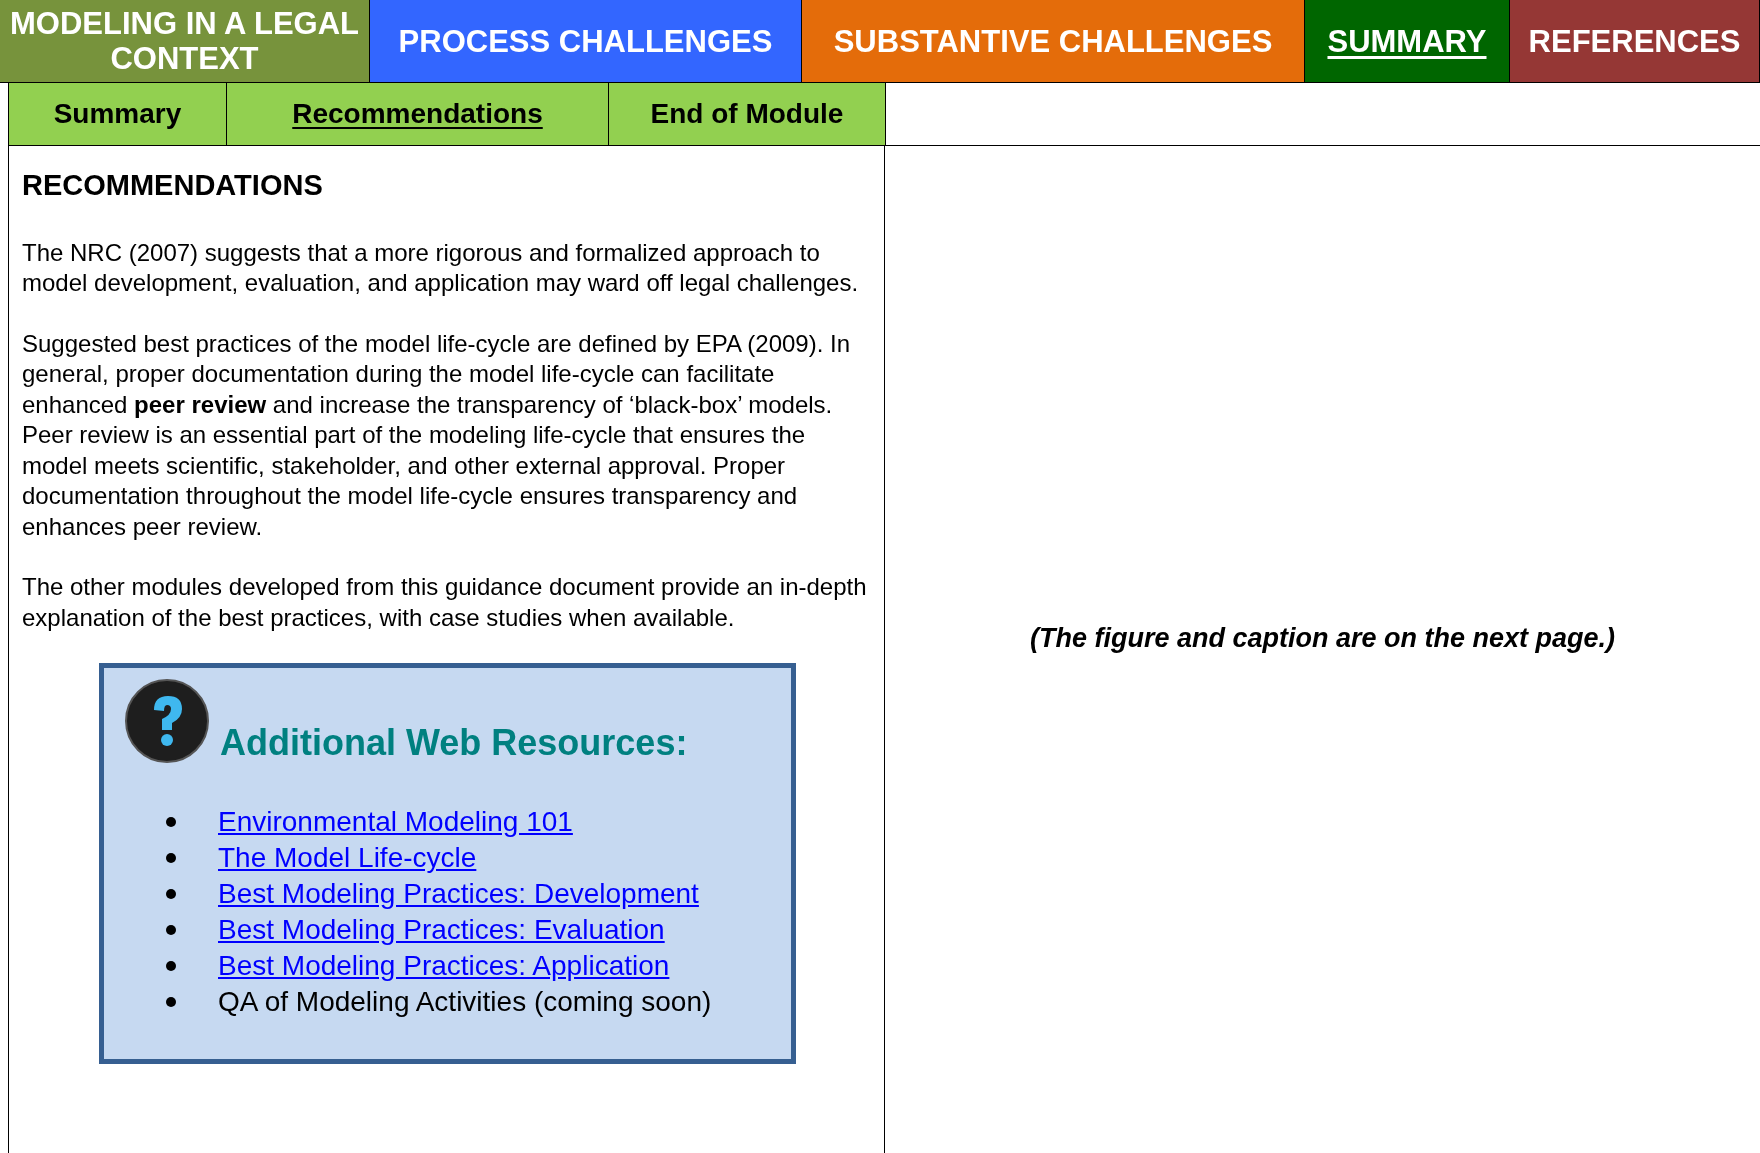  What do you see at coordinates (1322, 638) in the screenshot?
I see `side-note: (The figure and caption are on the next page.)` at bounding box center [1322, 638].